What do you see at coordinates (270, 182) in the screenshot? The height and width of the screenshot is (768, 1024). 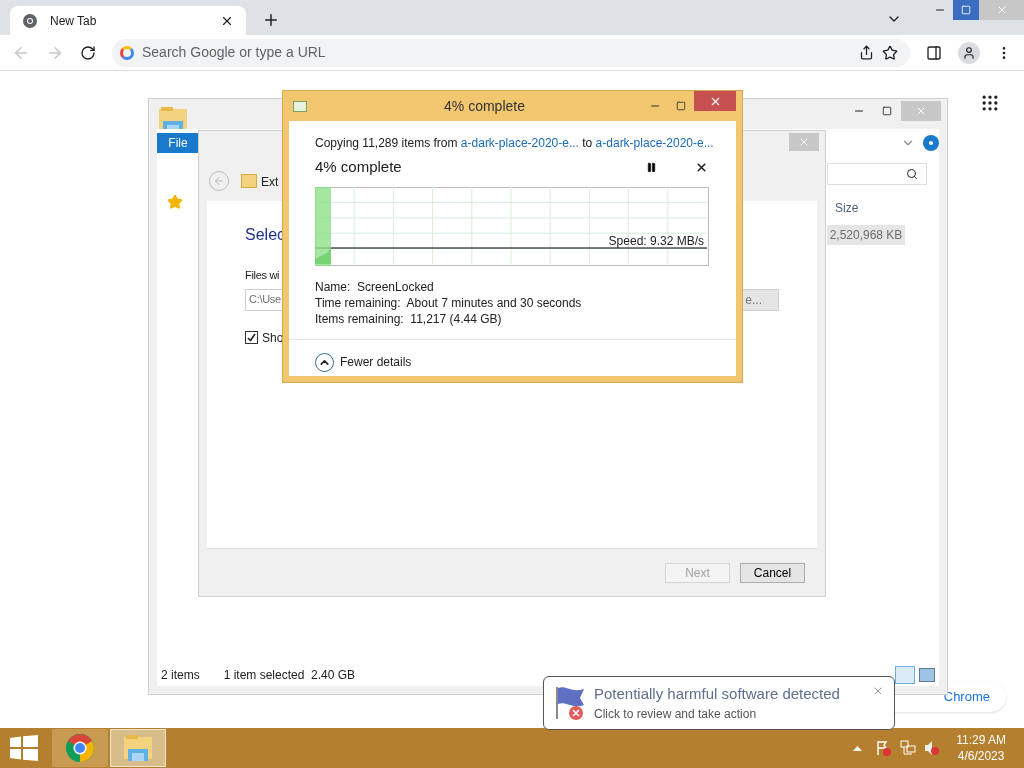 I see `dialog-title: Ext` at bounding box center [270, 182].